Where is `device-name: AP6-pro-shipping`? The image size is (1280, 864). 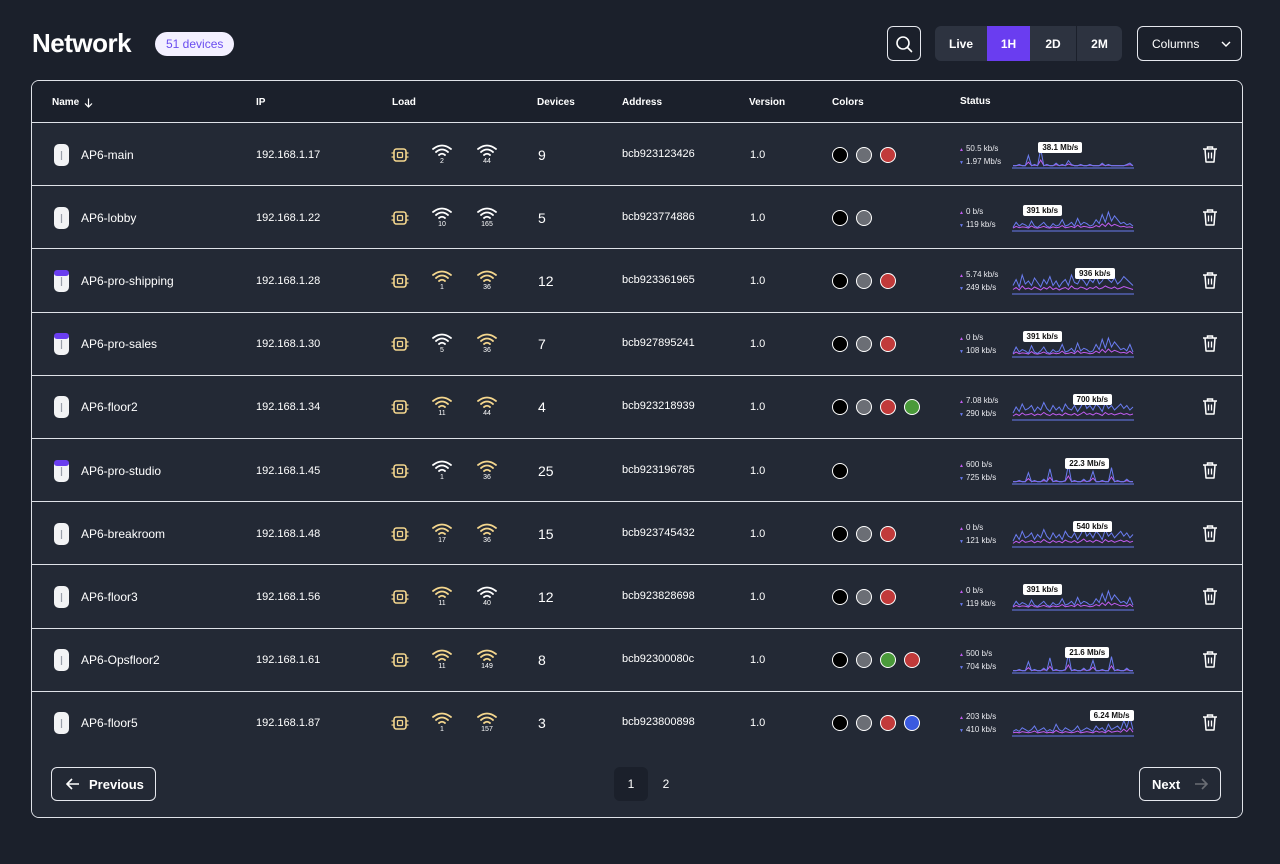 device-name: AP6-pro-shipping is located at coordinates (127, 280).